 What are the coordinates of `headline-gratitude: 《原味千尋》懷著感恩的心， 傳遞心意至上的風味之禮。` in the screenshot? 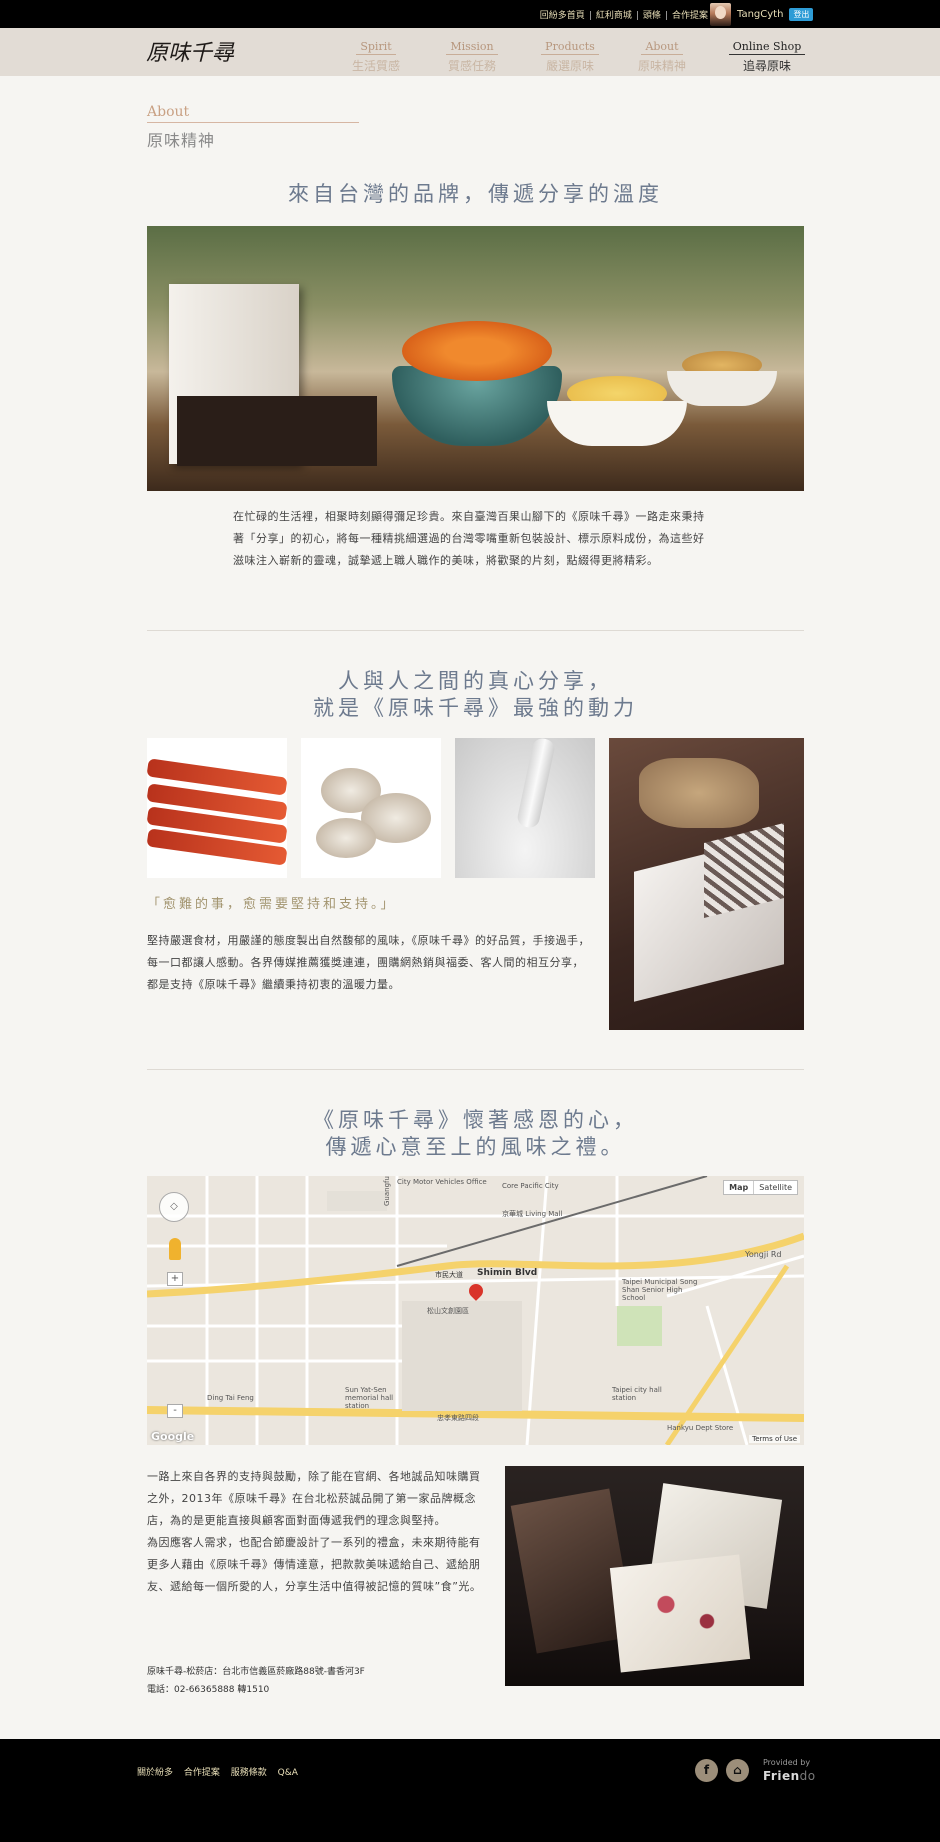 It's located at (475, 1134).